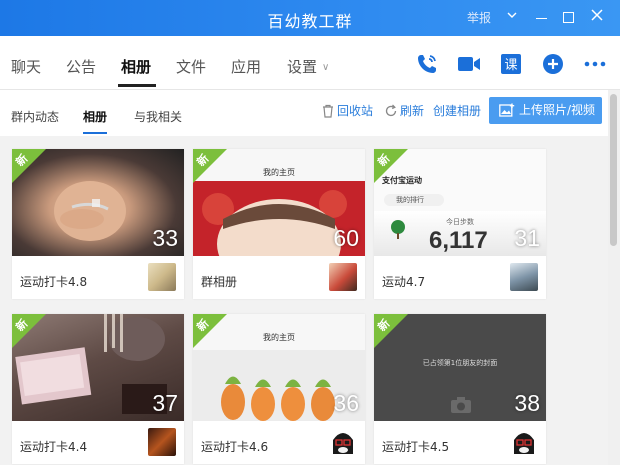 This screenshot has height=465, width=620. Describe the element at coordinates (527, 403) in the screenshot. I see `photo-count: 38` at that location.